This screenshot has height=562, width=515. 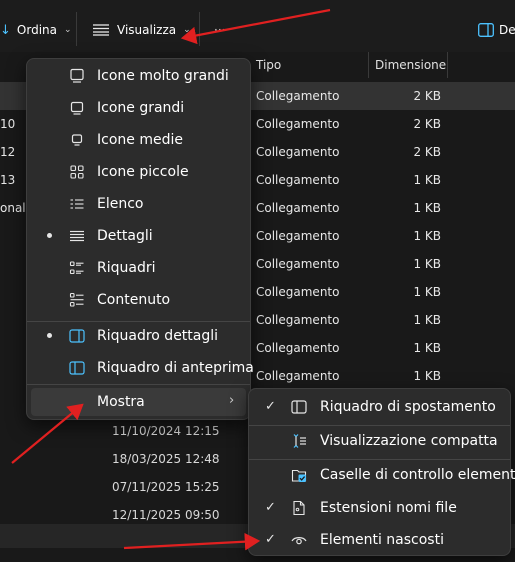 I want to click on item-checkbox-icon, so click(x=299, y=475).